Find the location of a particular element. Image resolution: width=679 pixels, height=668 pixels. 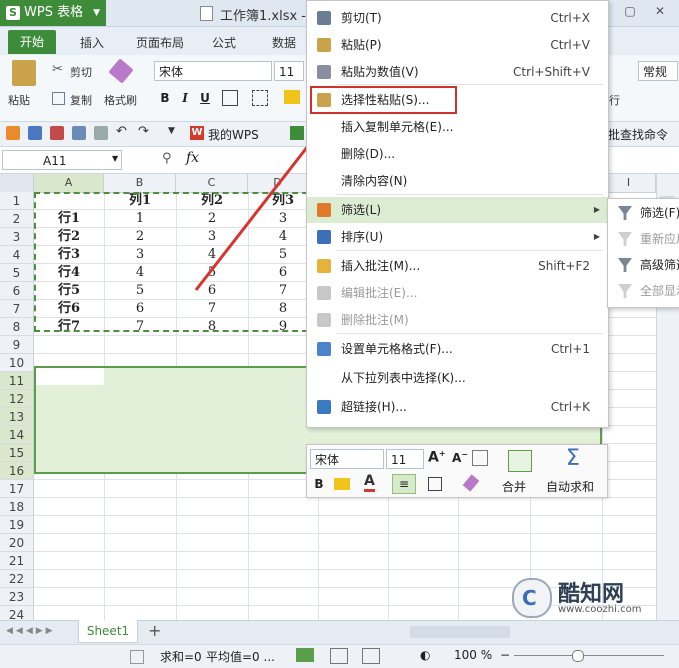

context-menu-item: 筛选(L) ▶ is located at coordinates (457, 210).